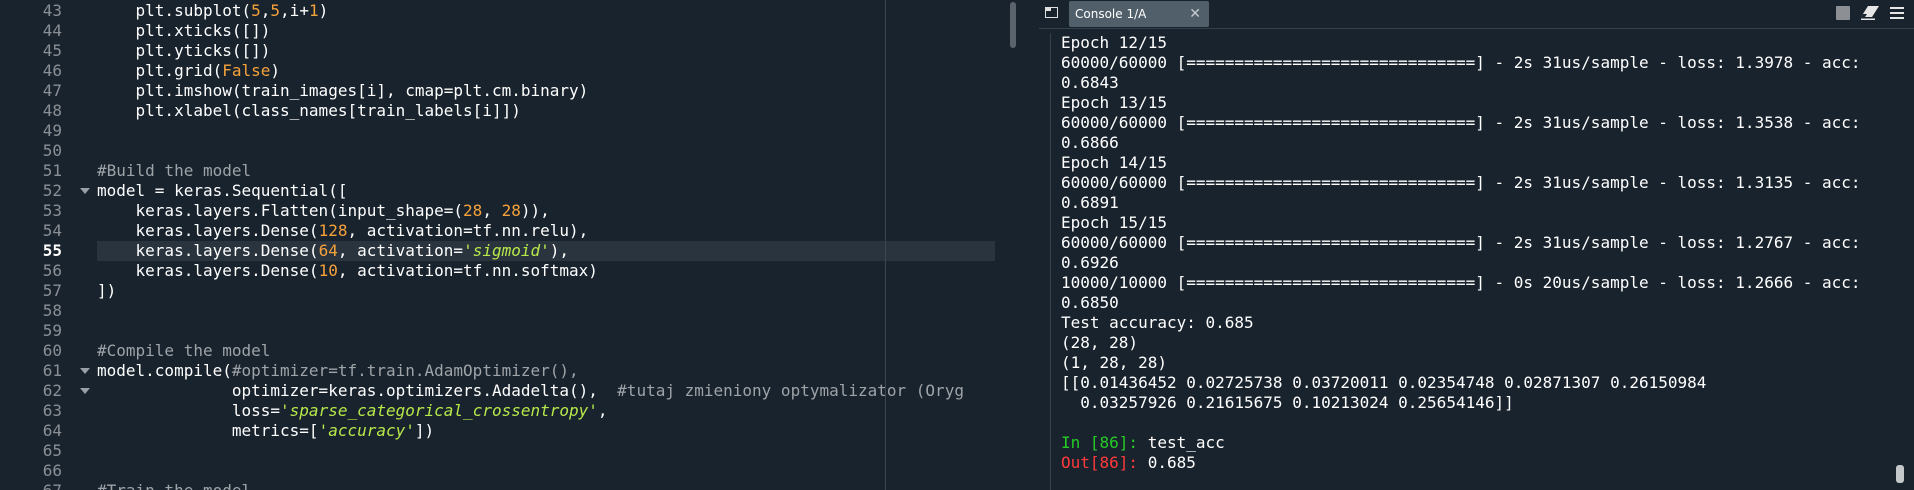 This screenshot has width=1914, height=490. I want to click on code-token: plt.xlabel(class_names[train_labels[i]]), so click(309, 110).